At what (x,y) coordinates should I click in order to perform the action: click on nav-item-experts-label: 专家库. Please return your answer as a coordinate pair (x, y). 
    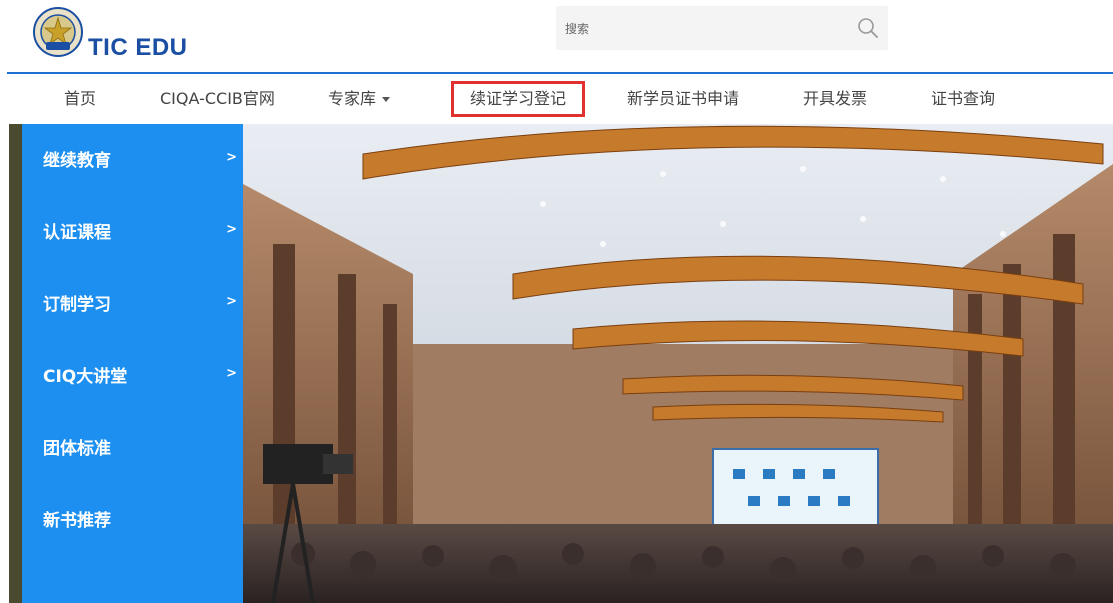
    Looking at the image, I should click on (352, 98).